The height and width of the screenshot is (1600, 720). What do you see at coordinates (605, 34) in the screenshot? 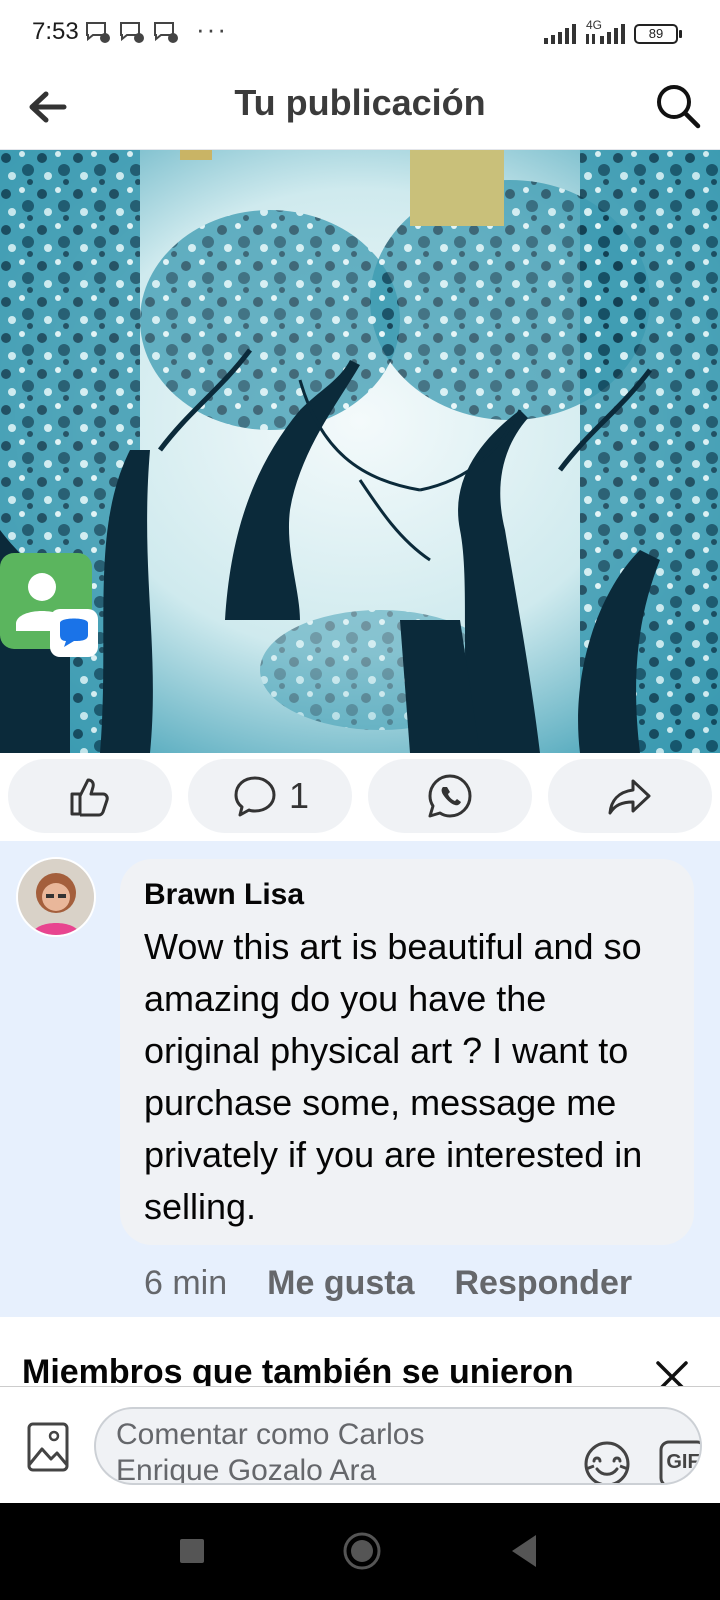
I see `signal-4g-icon` at bounding box center [605, 34].